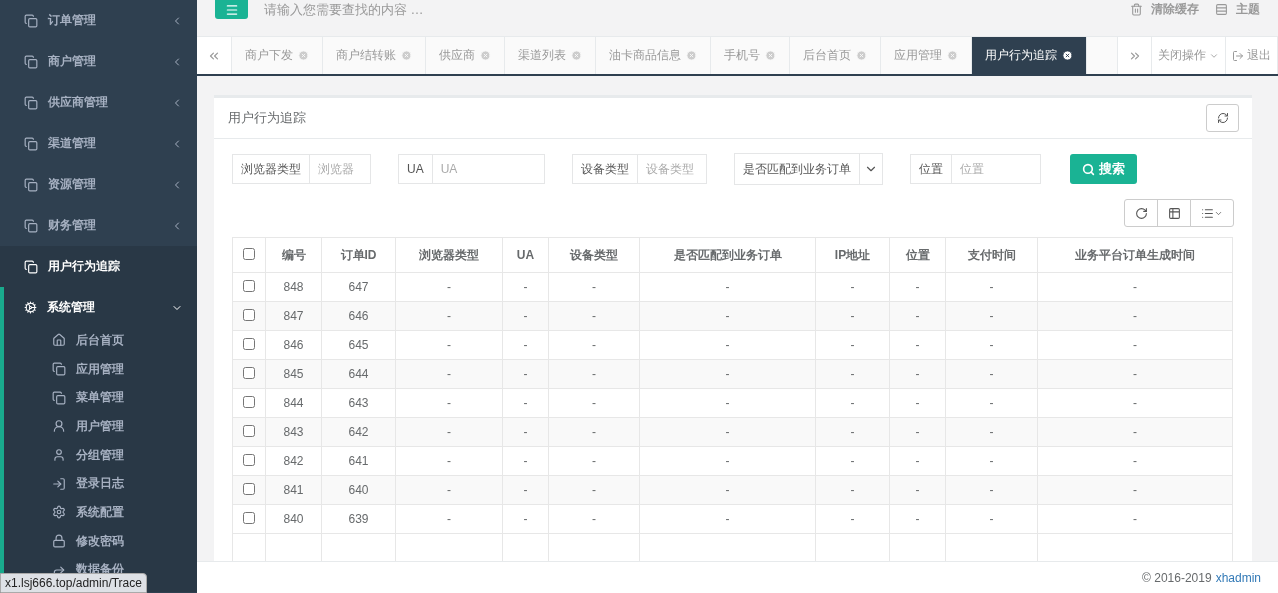 The image size is (1278, 593). What do you see at coordinates (98, 143) in the screenshot?
I see `sidebar-item: 渠道管理` at bounding box center [98, 143].